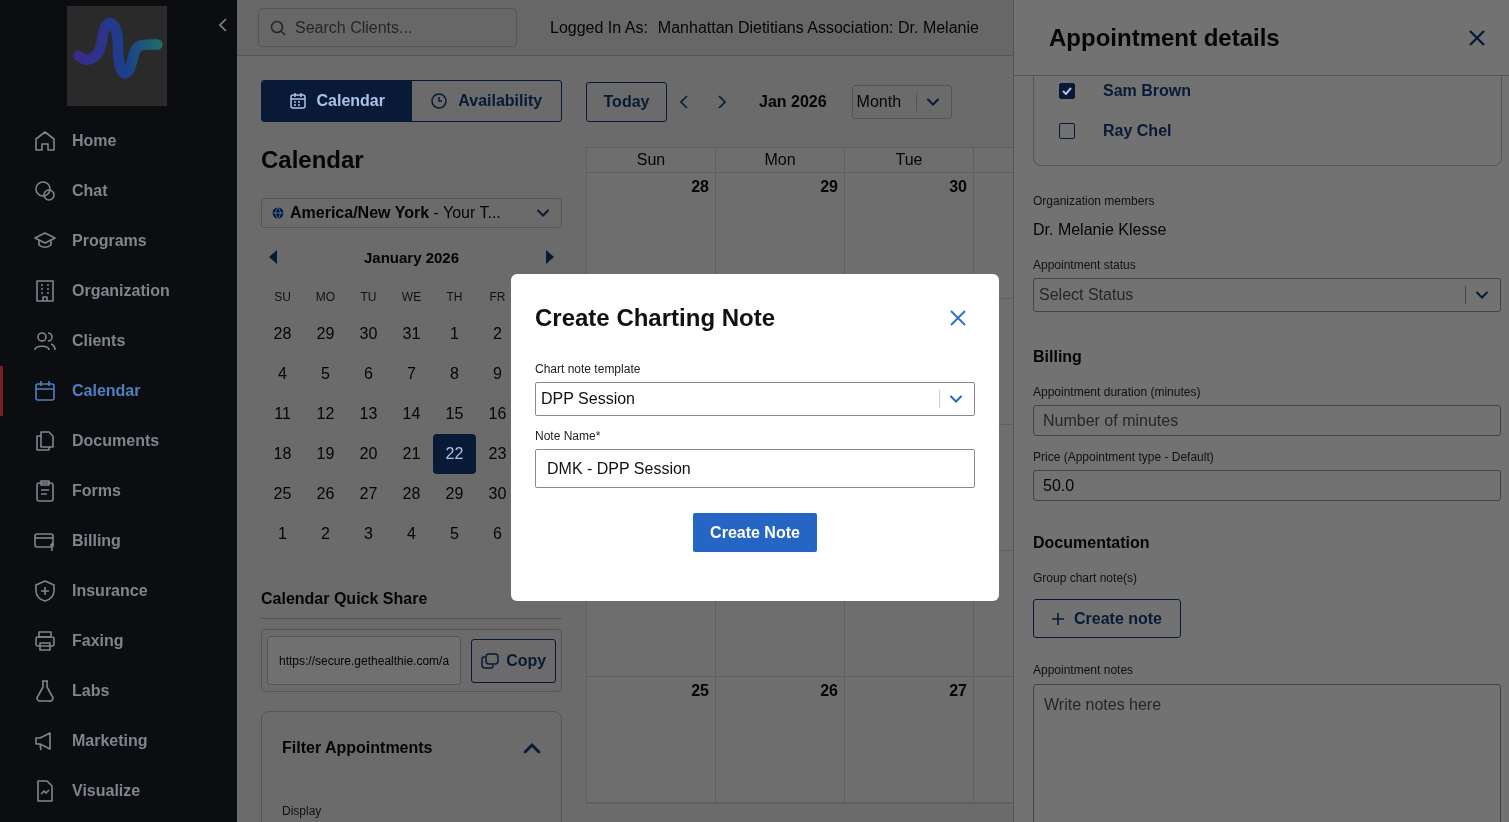 The image size is (1509, 822). What do you see at coordinates (1477, 37) in the screenshot?
I see `close-icon` at bounding box center [1477, 37].